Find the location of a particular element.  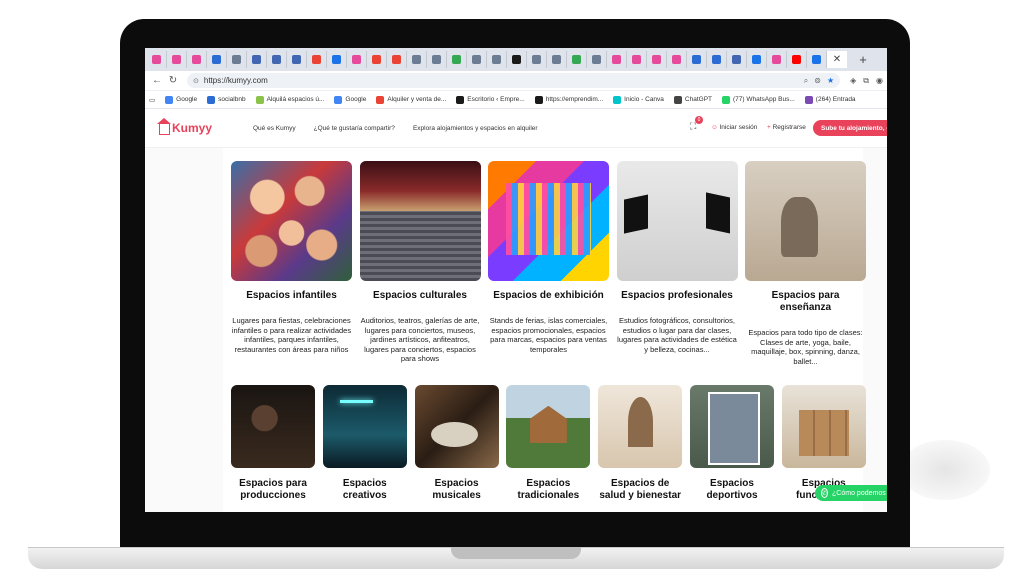

category-card-musicales: Espacios musicales is located at coordinates (456, 443).